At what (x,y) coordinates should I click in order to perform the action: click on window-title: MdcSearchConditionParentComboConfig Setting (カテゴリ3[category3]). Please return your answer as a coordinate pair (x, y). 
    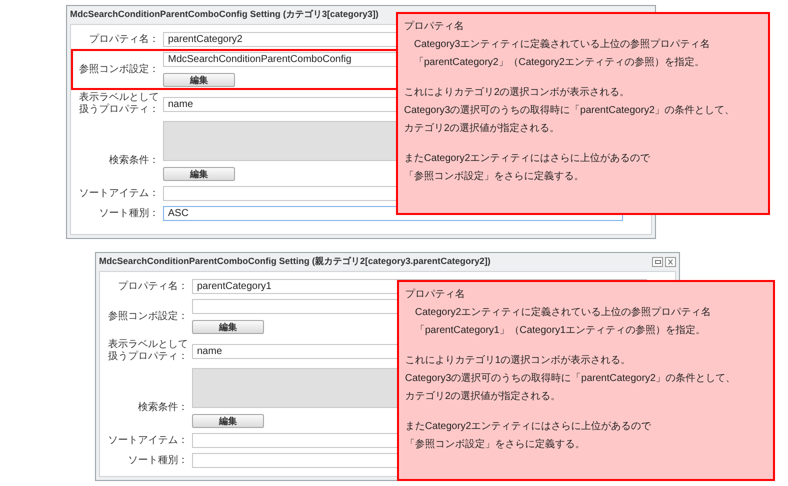
    Looking at the image, I should click on (224, 15).